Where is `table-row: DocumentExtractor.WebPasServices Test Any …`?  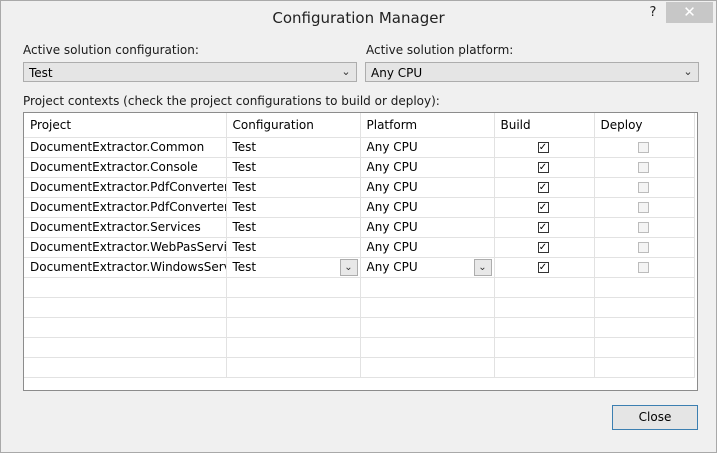
table-row: DocumentExtractor.WebPasServices Test Any … is located at coordinates (359, 247).